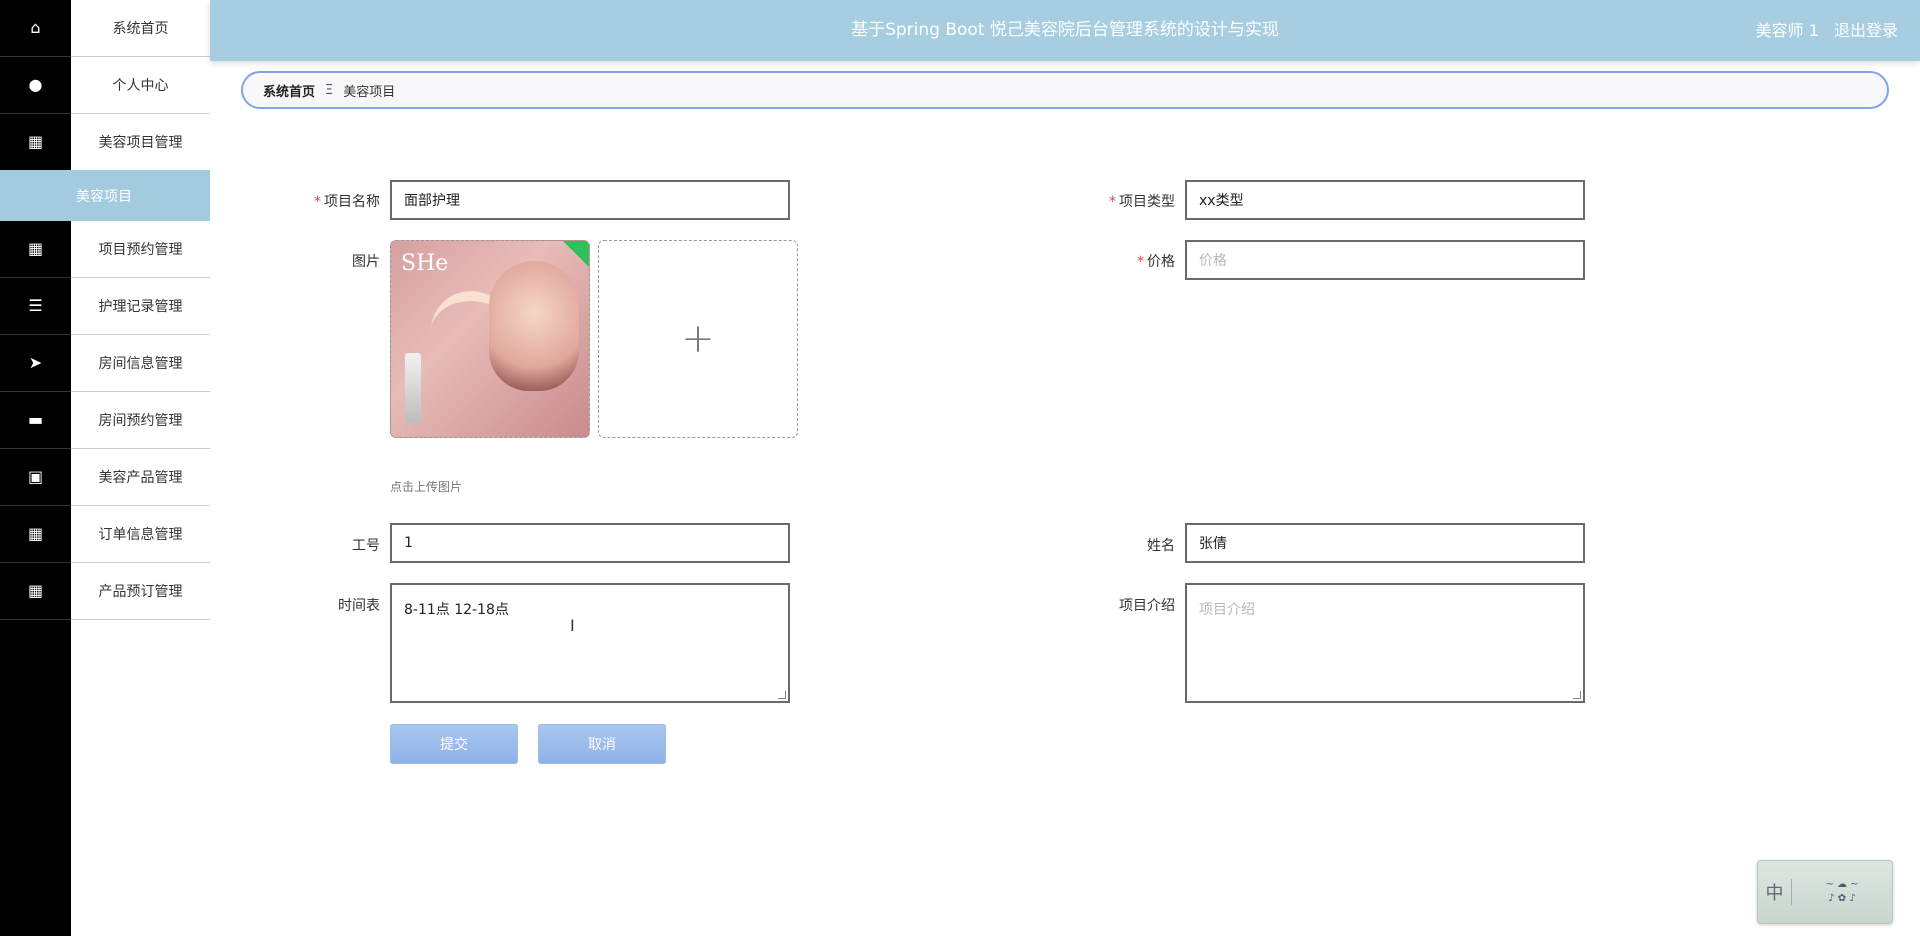 The width and height of the screenshot is (1920, 936). Describe the element at coordinates (369, 92) in the screenshot. I see `breadcrumb-current: 美容项目` at that location.